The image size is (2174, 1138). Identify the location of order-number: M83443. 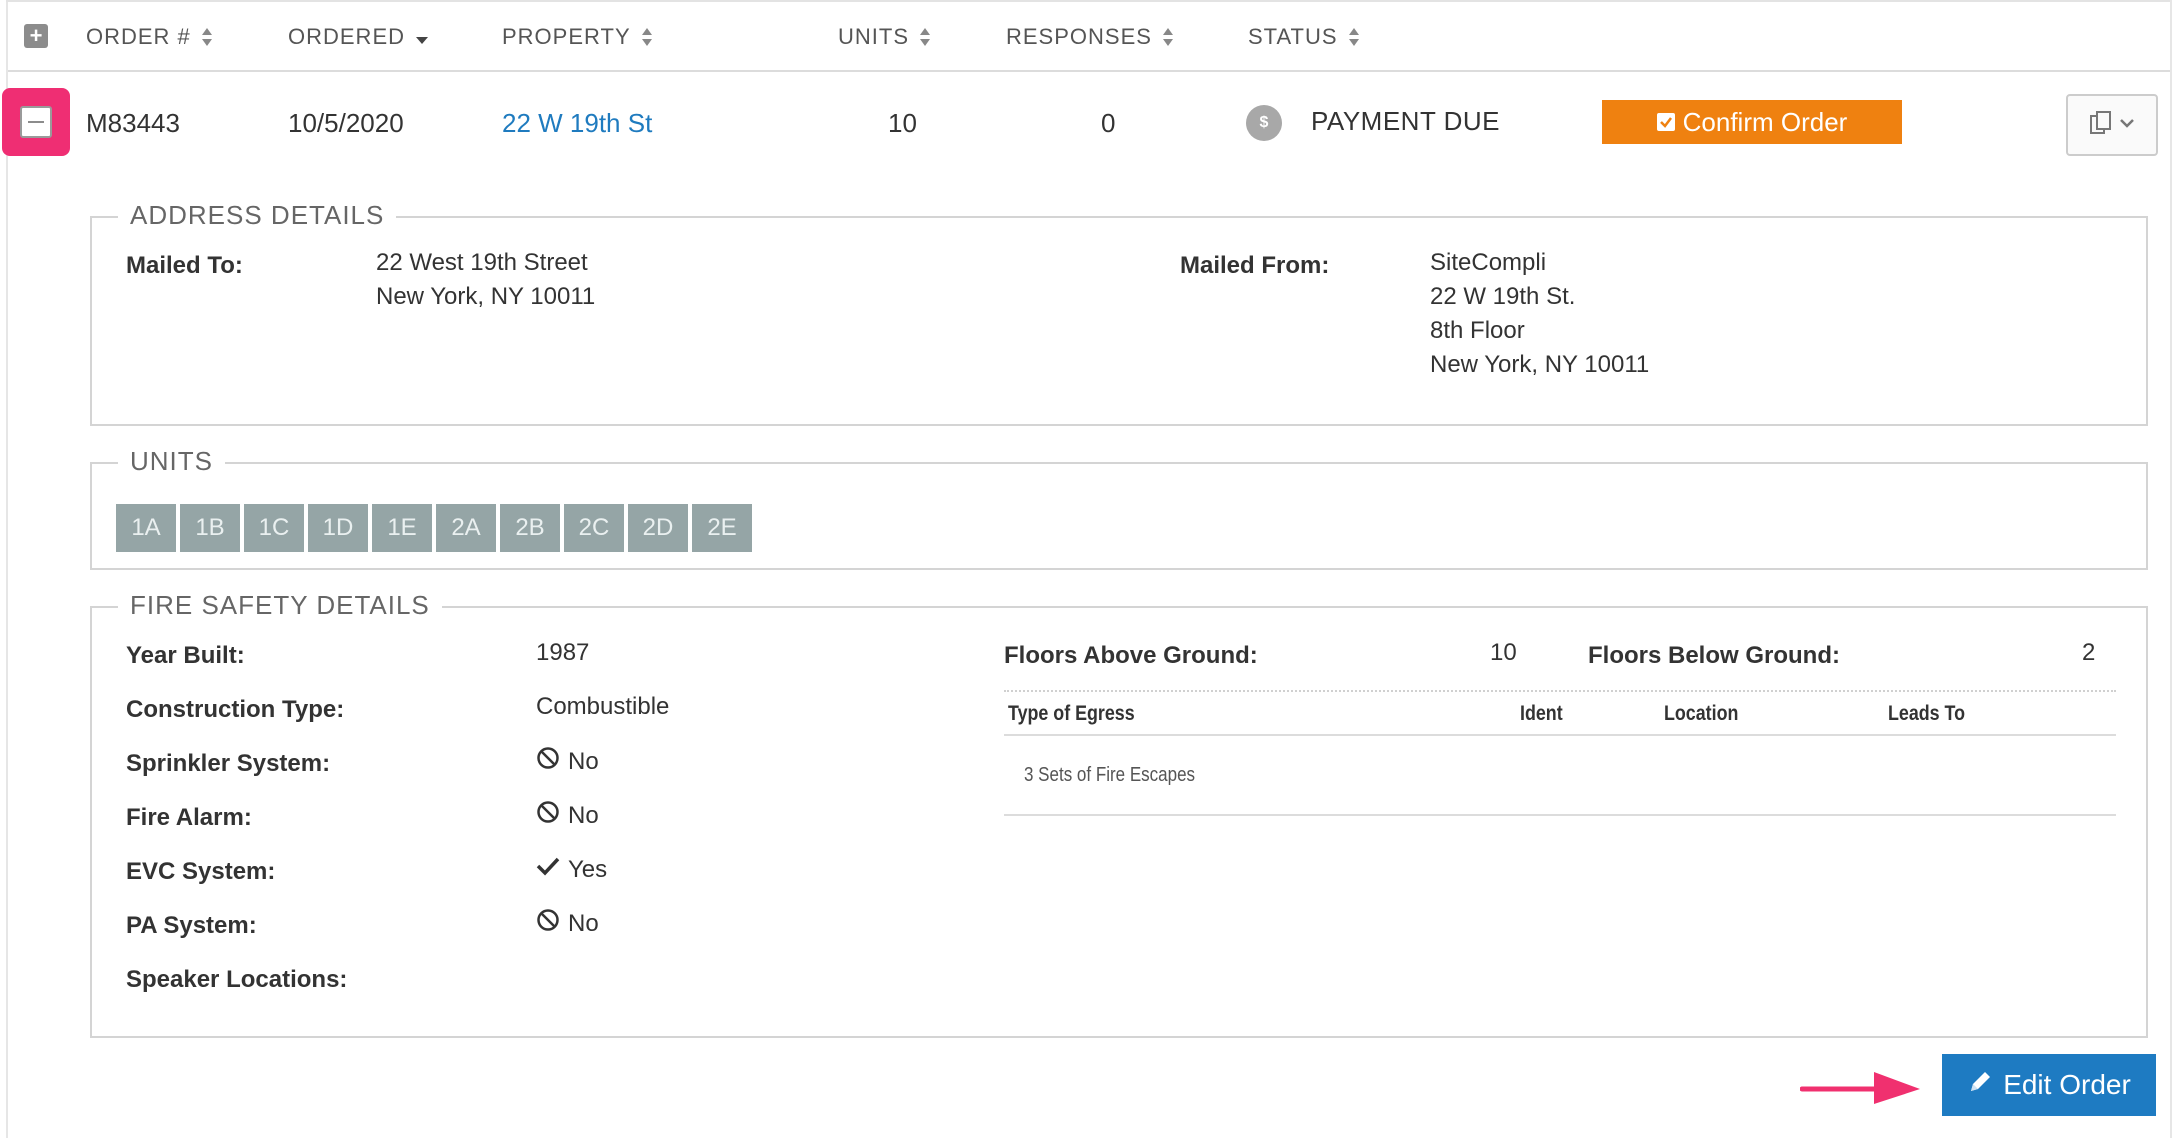
(133, 123).